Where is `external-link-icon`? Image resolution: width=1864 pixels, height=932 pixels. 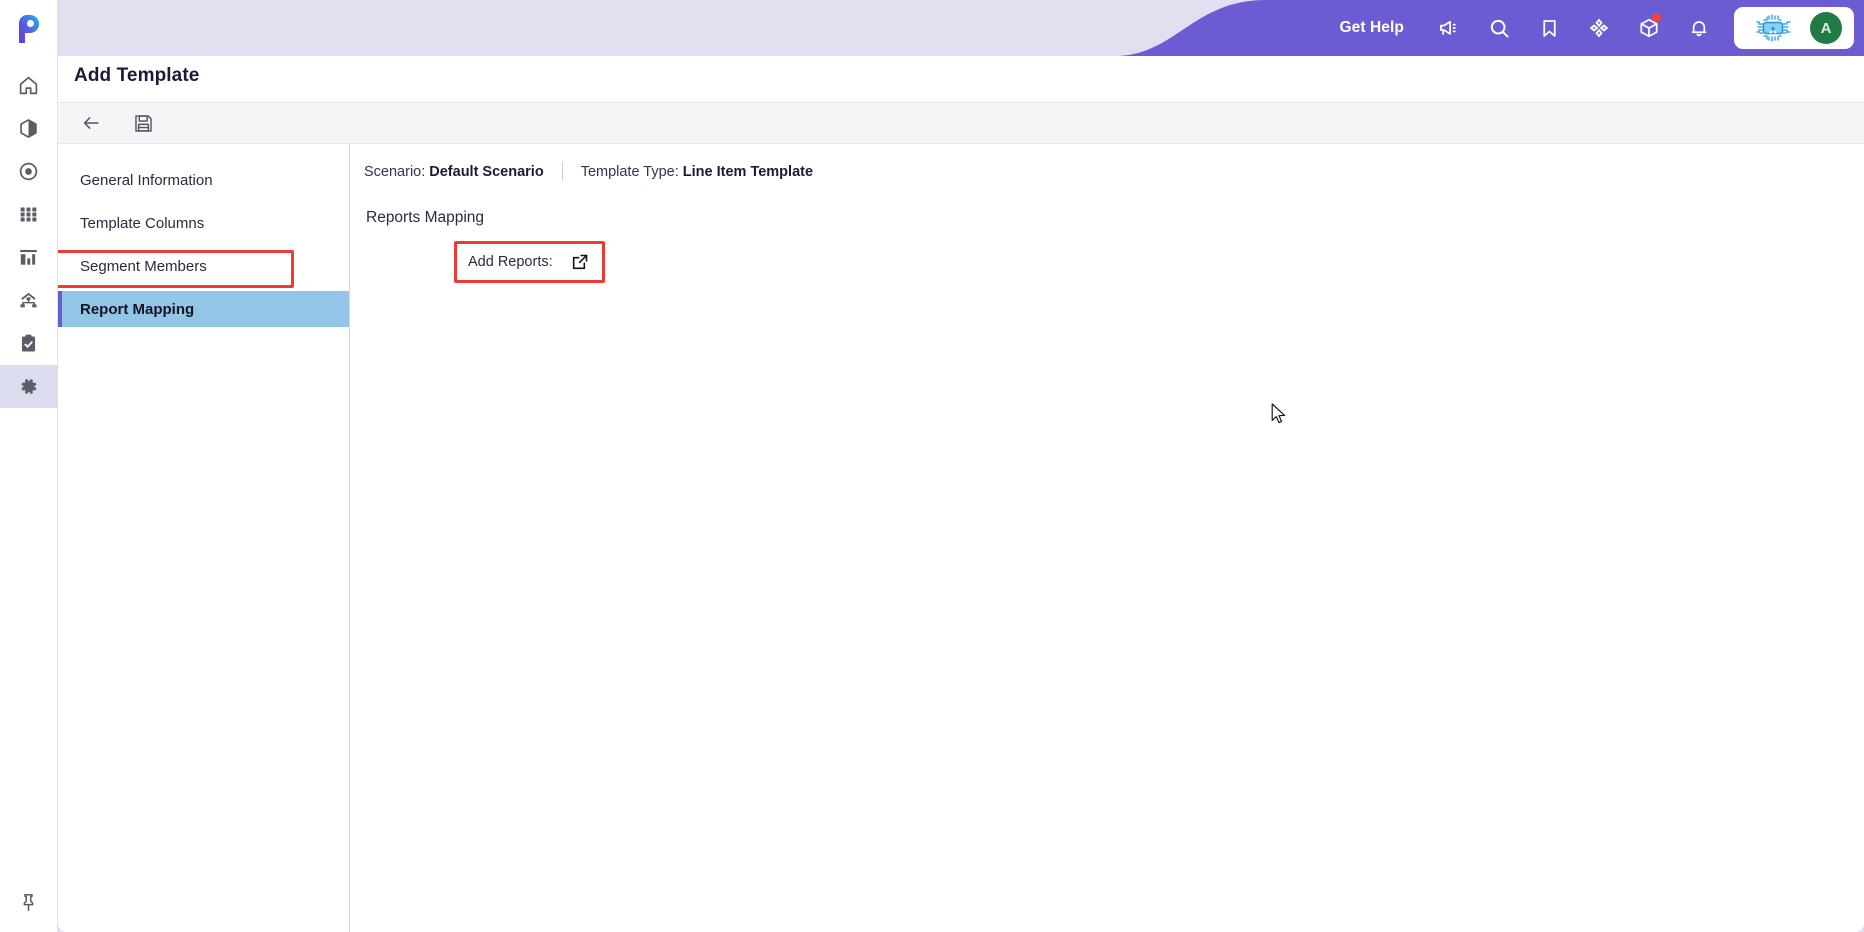 external-link-icon is located at coordinates (579, 262).